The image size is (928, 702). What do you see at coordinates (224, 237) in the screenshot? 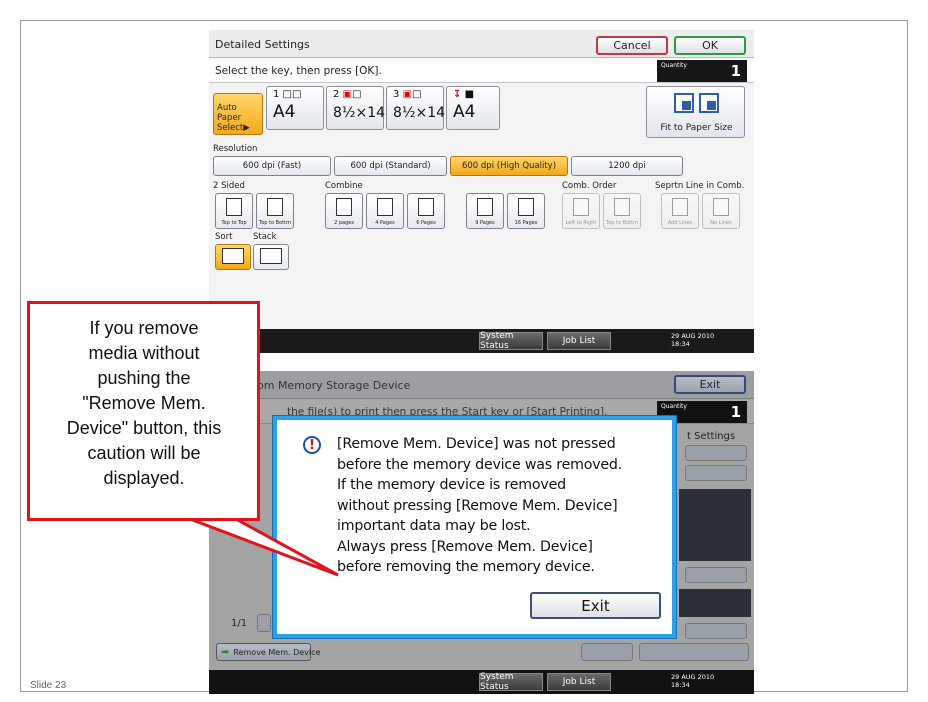
I see `sort-label: Sort` at bounding box center [224, 237].